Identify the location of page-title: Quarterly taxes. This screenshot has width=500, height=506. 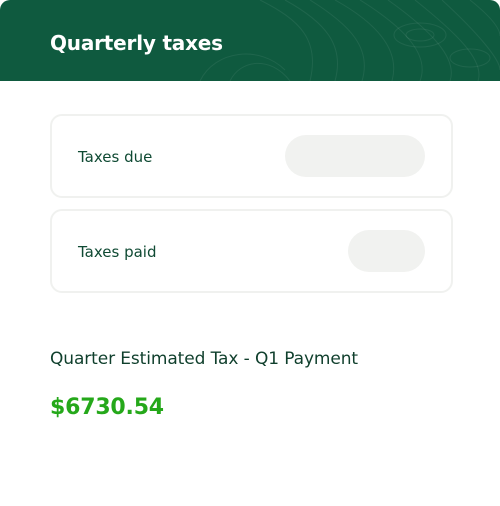
(136, 43).